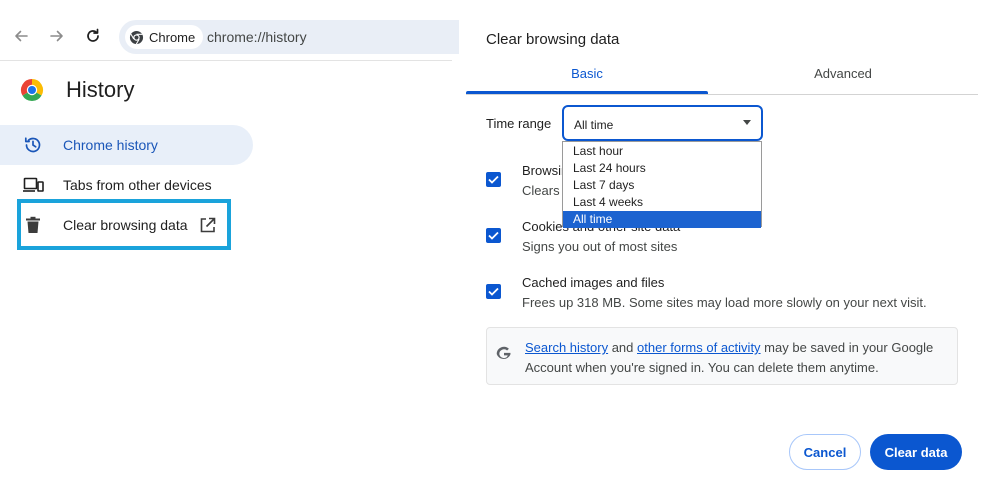  I want to click on dropdown-option: Last 7 days, so click(662, 185).